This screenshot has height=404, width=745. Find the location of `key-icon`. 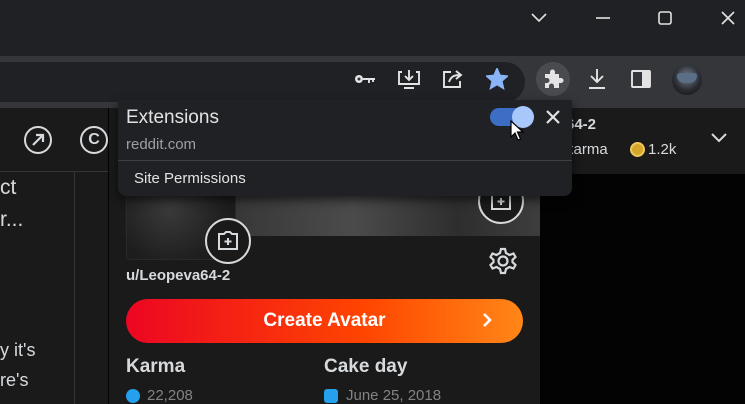

key-icon is located at coordinates (365, 79).